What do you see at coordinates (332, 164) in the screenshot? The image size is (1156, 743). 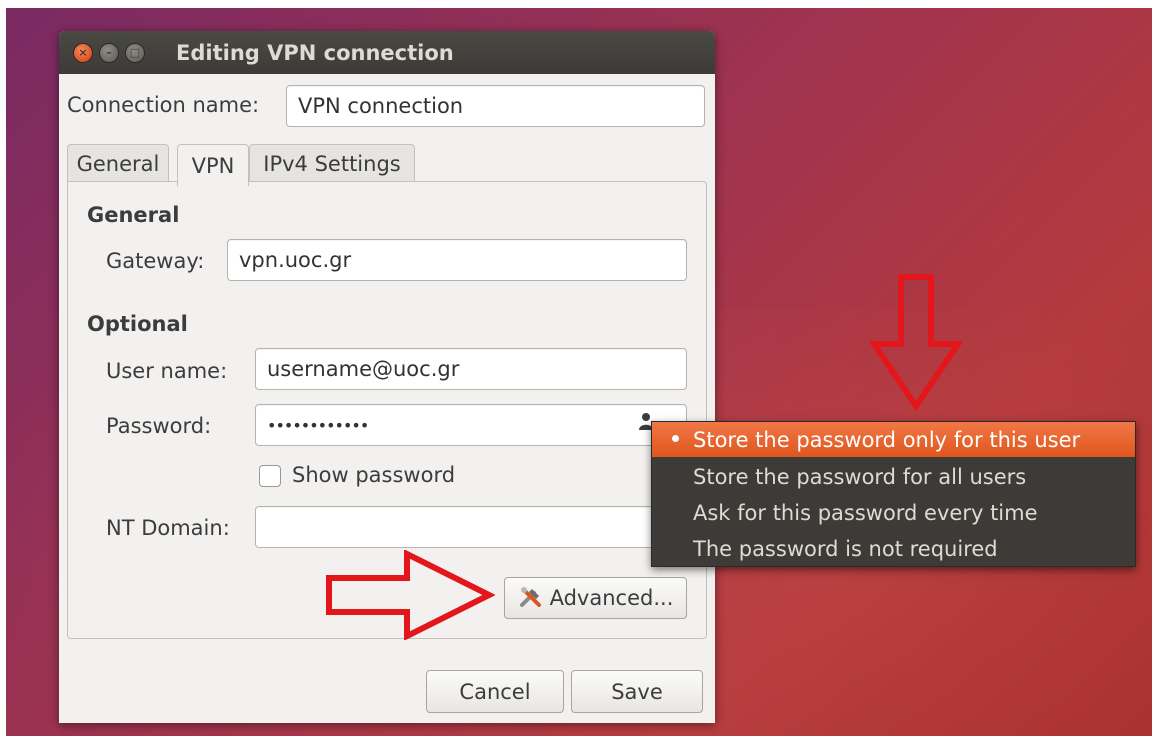 I see `tab-ipv4-settings: IPv4 Settings` at bounding box center [332, 164].